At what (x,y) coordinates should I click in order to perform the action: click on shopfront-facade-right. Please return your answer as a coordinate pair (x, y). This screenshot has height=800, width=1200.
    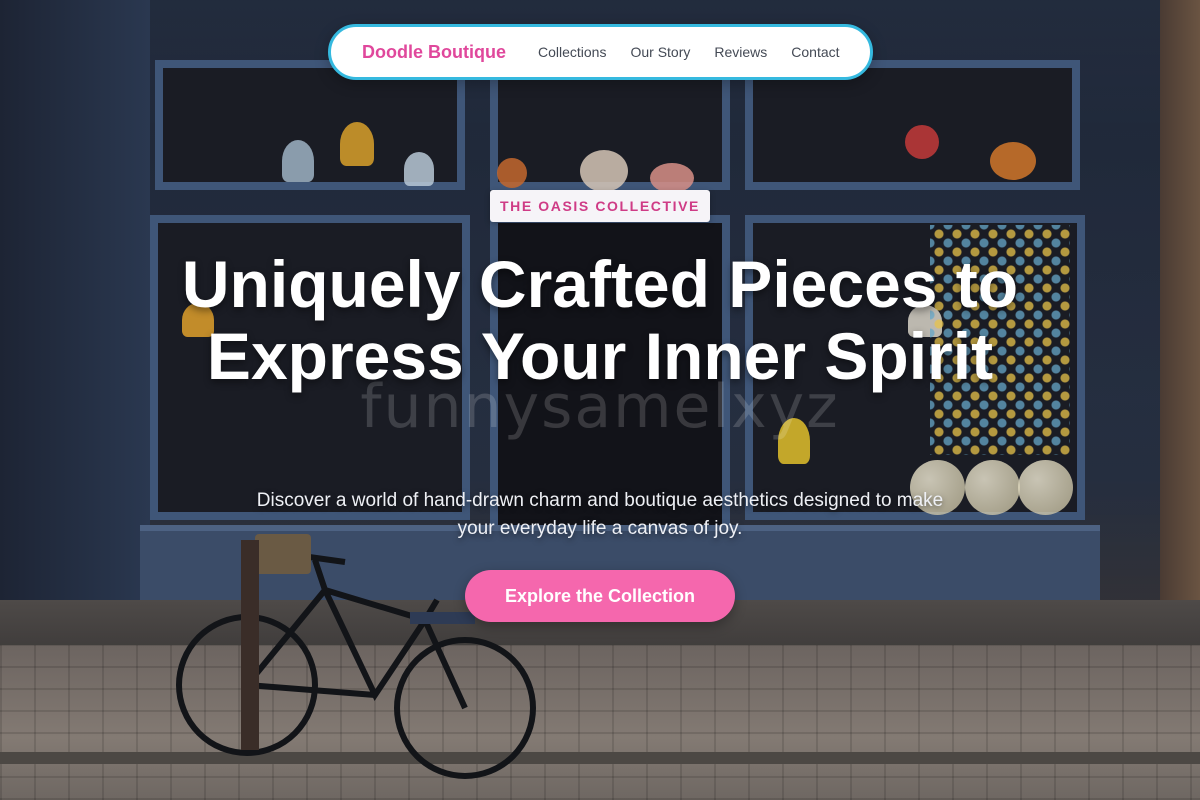
    Looking at the image, I should click on (1180, 330).